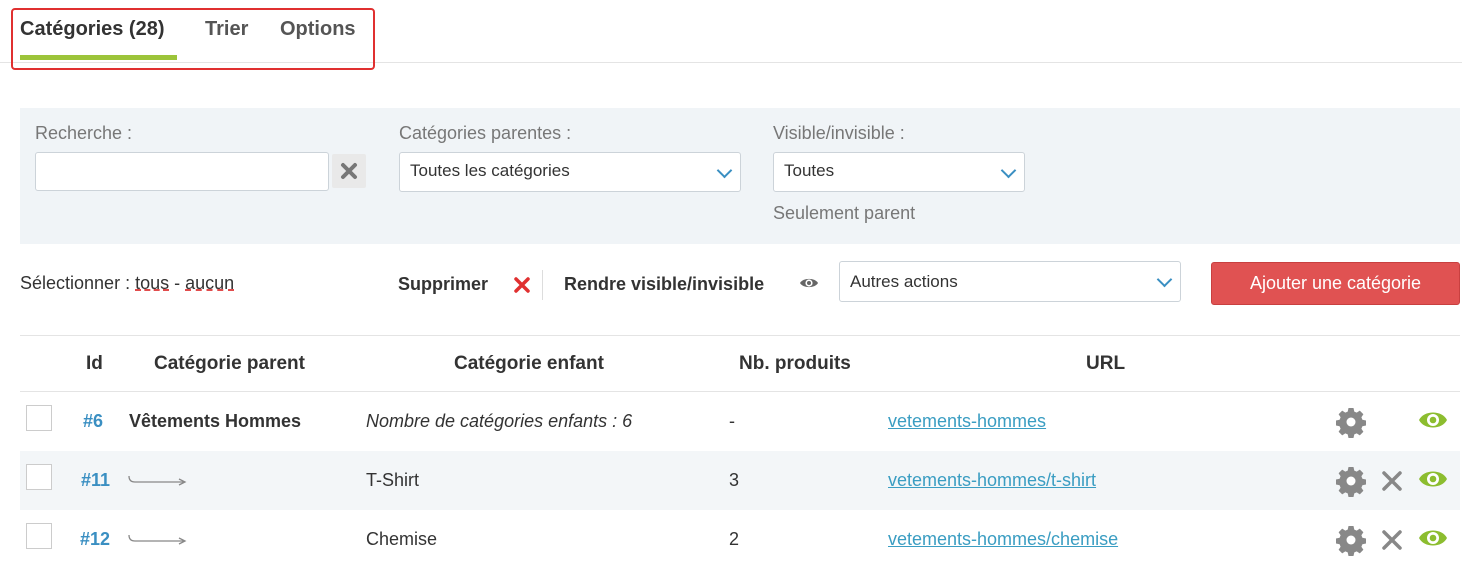 This screenshot has width=1479, height=569. I want to click on row-id-link: #6, so click(93, 421).